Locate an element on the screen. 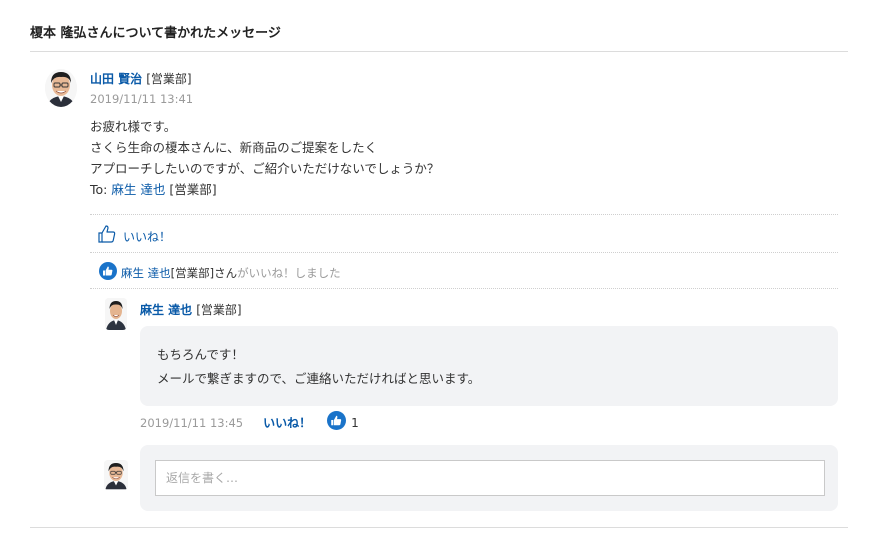  post-author: 山田 賢治 [営業部] is located at coordinates (141, 78).